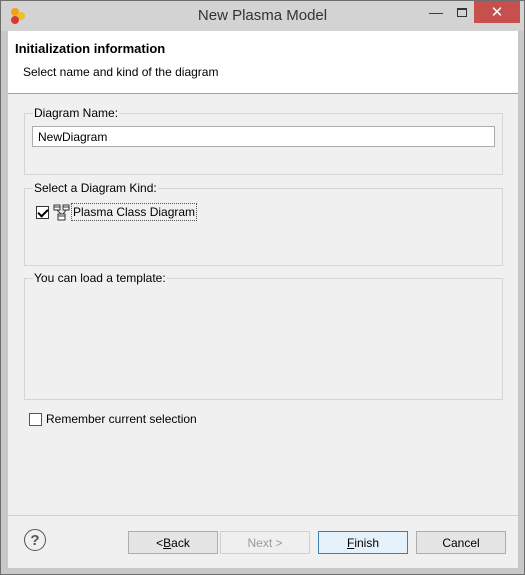  I want to click on cancel-button: Cancel, so click(461, 542).